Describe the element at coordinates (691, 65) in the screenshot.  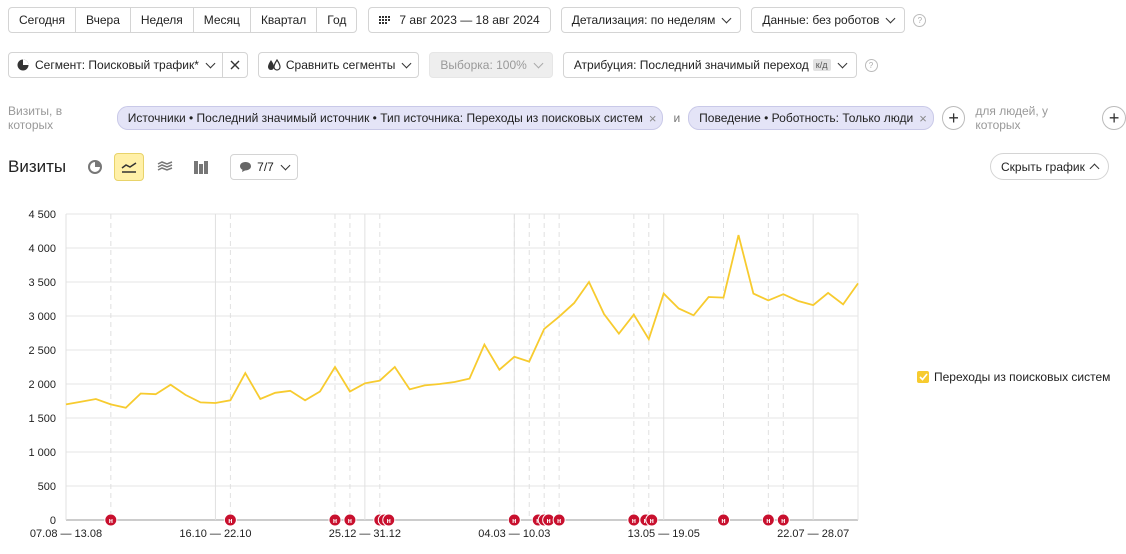
I see `attribution-label: Атрибуция: Последний значимый переход` at that location.